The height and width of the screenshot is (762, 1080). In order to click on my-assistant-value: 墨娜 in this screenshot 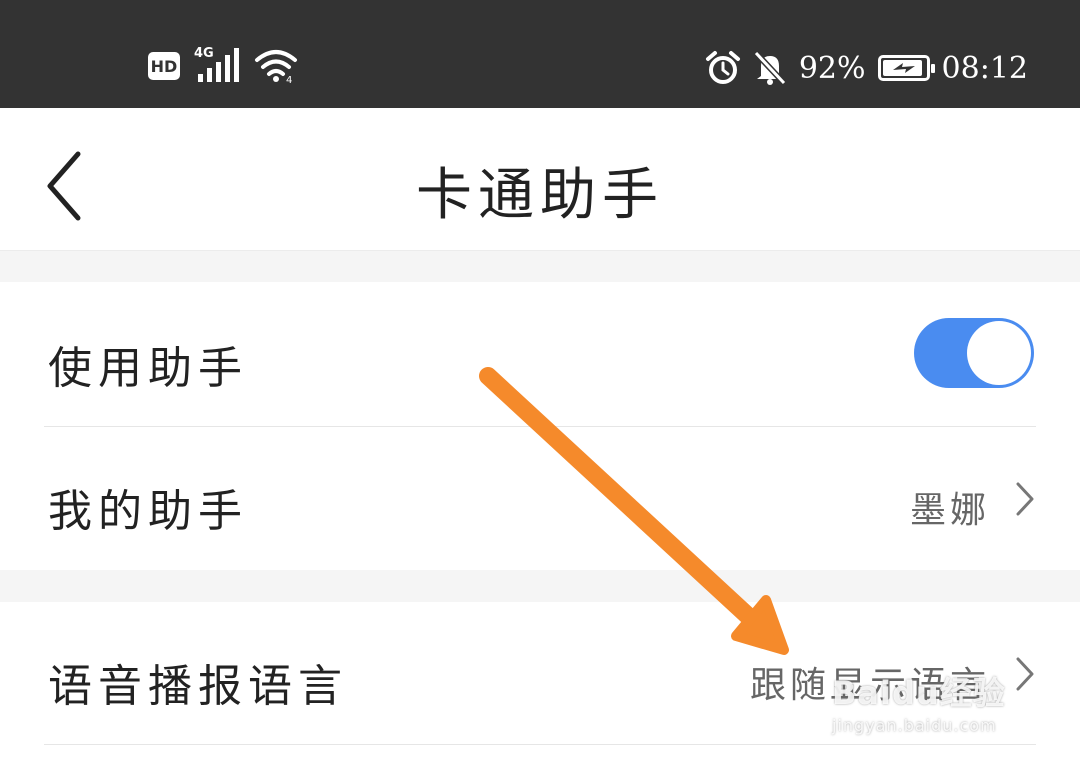, I will do `click(949, 510)`.